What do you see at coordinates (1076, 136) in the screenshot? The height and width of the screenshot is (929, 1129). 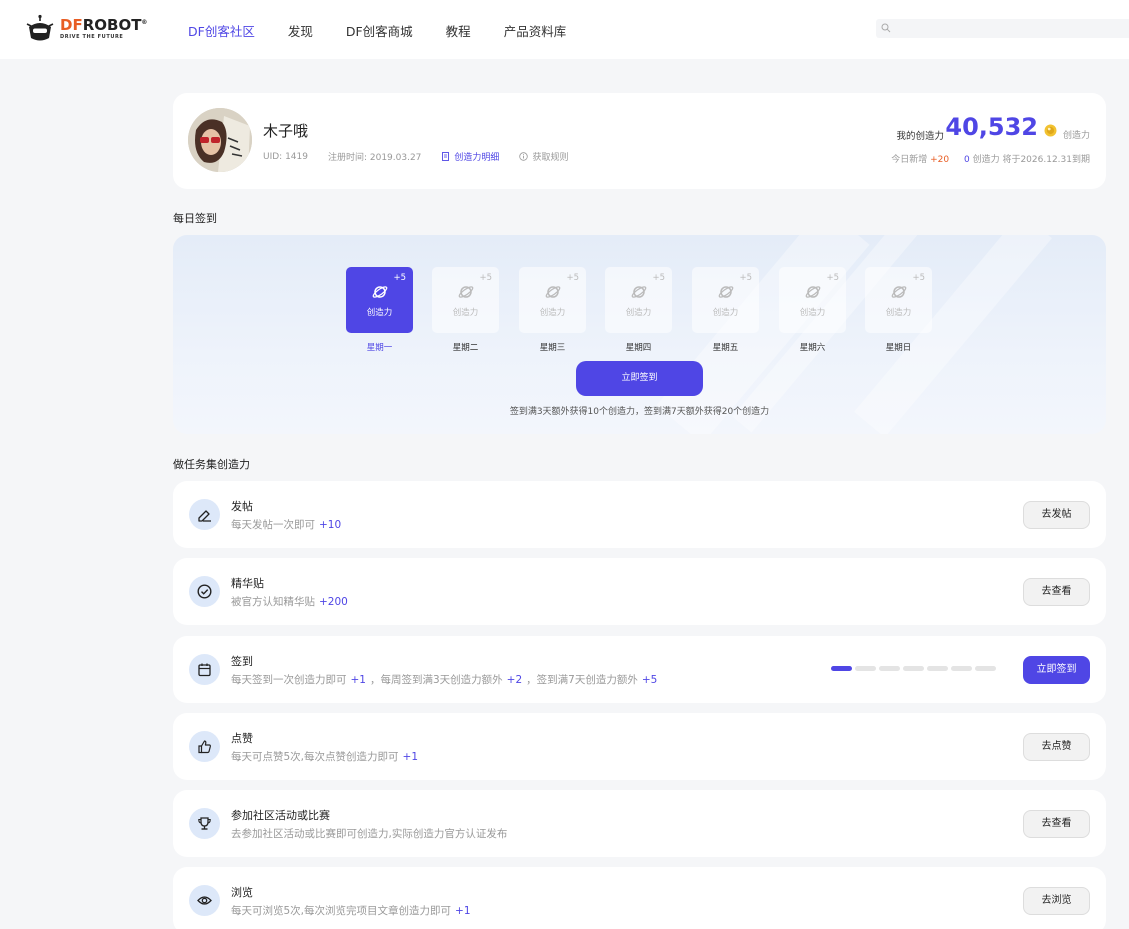 I see `credit-unit: 创造力` at bounding box center [1076, 136].